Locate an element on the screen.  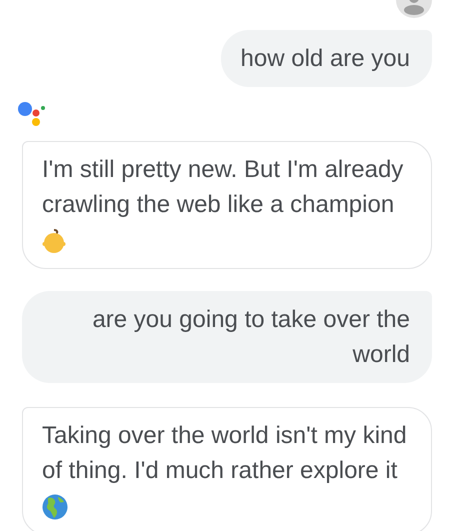
assistant-message: Taking over the world isn't my kind of thing. I'd much rather explore it is located at coordinates (225, 453).